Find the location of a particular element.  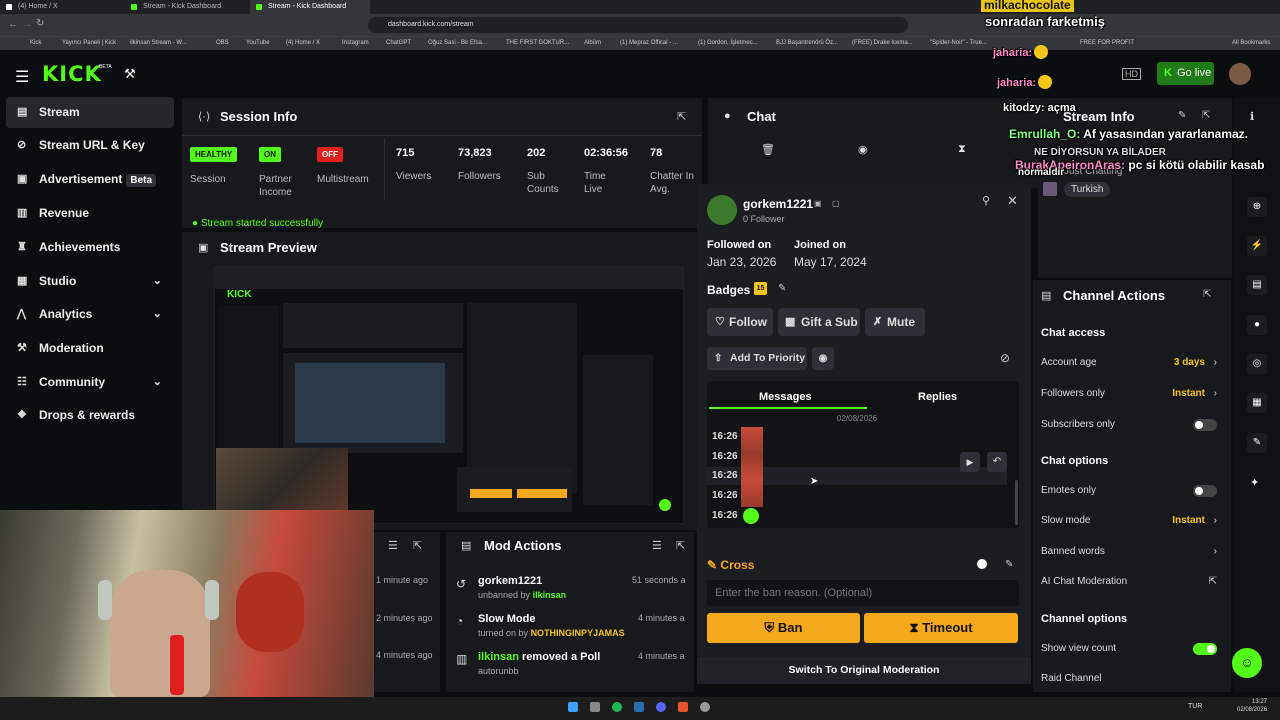

bookmark-item: Kick is located at coordinates (35, 43).